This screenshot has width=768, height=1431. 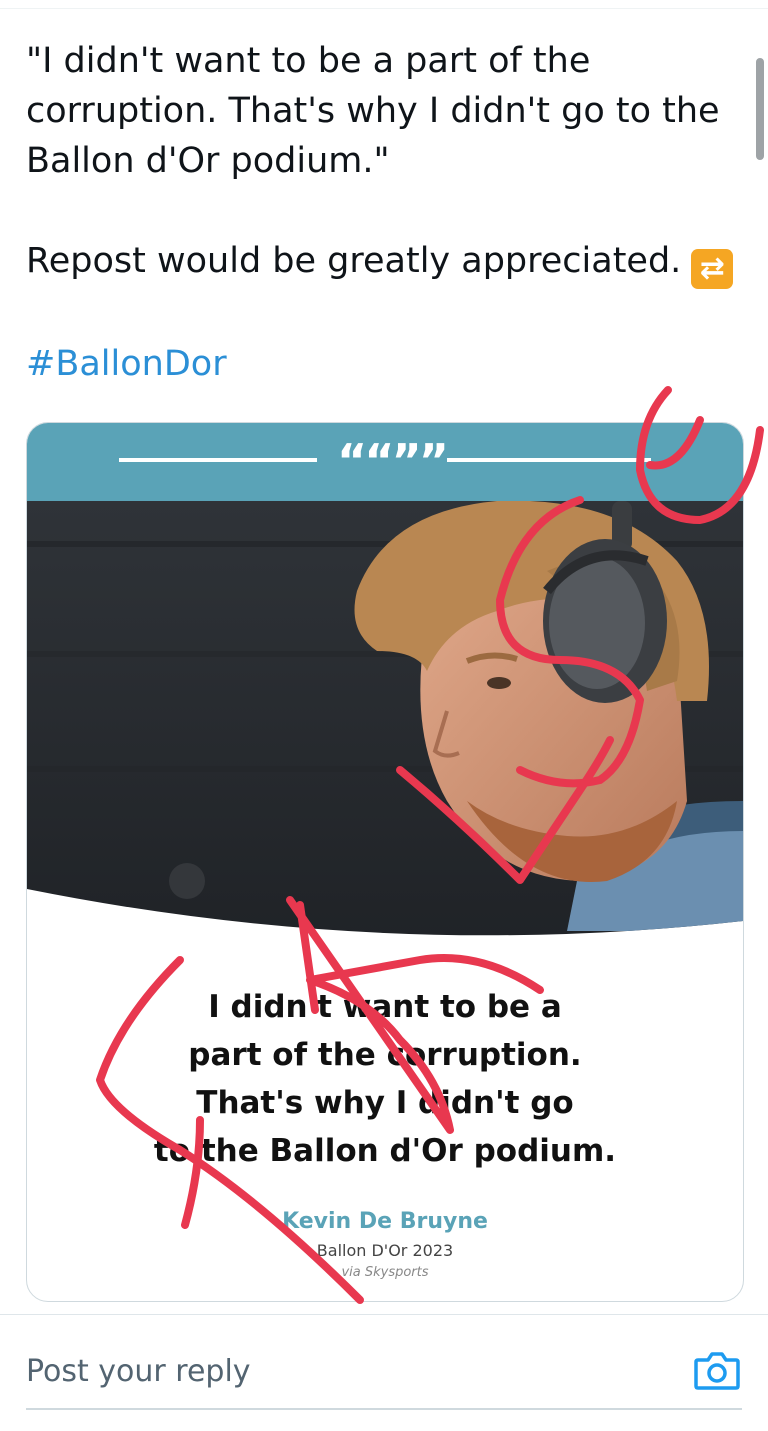 I want to click on camera-icon, so click(x=717, y=1371).